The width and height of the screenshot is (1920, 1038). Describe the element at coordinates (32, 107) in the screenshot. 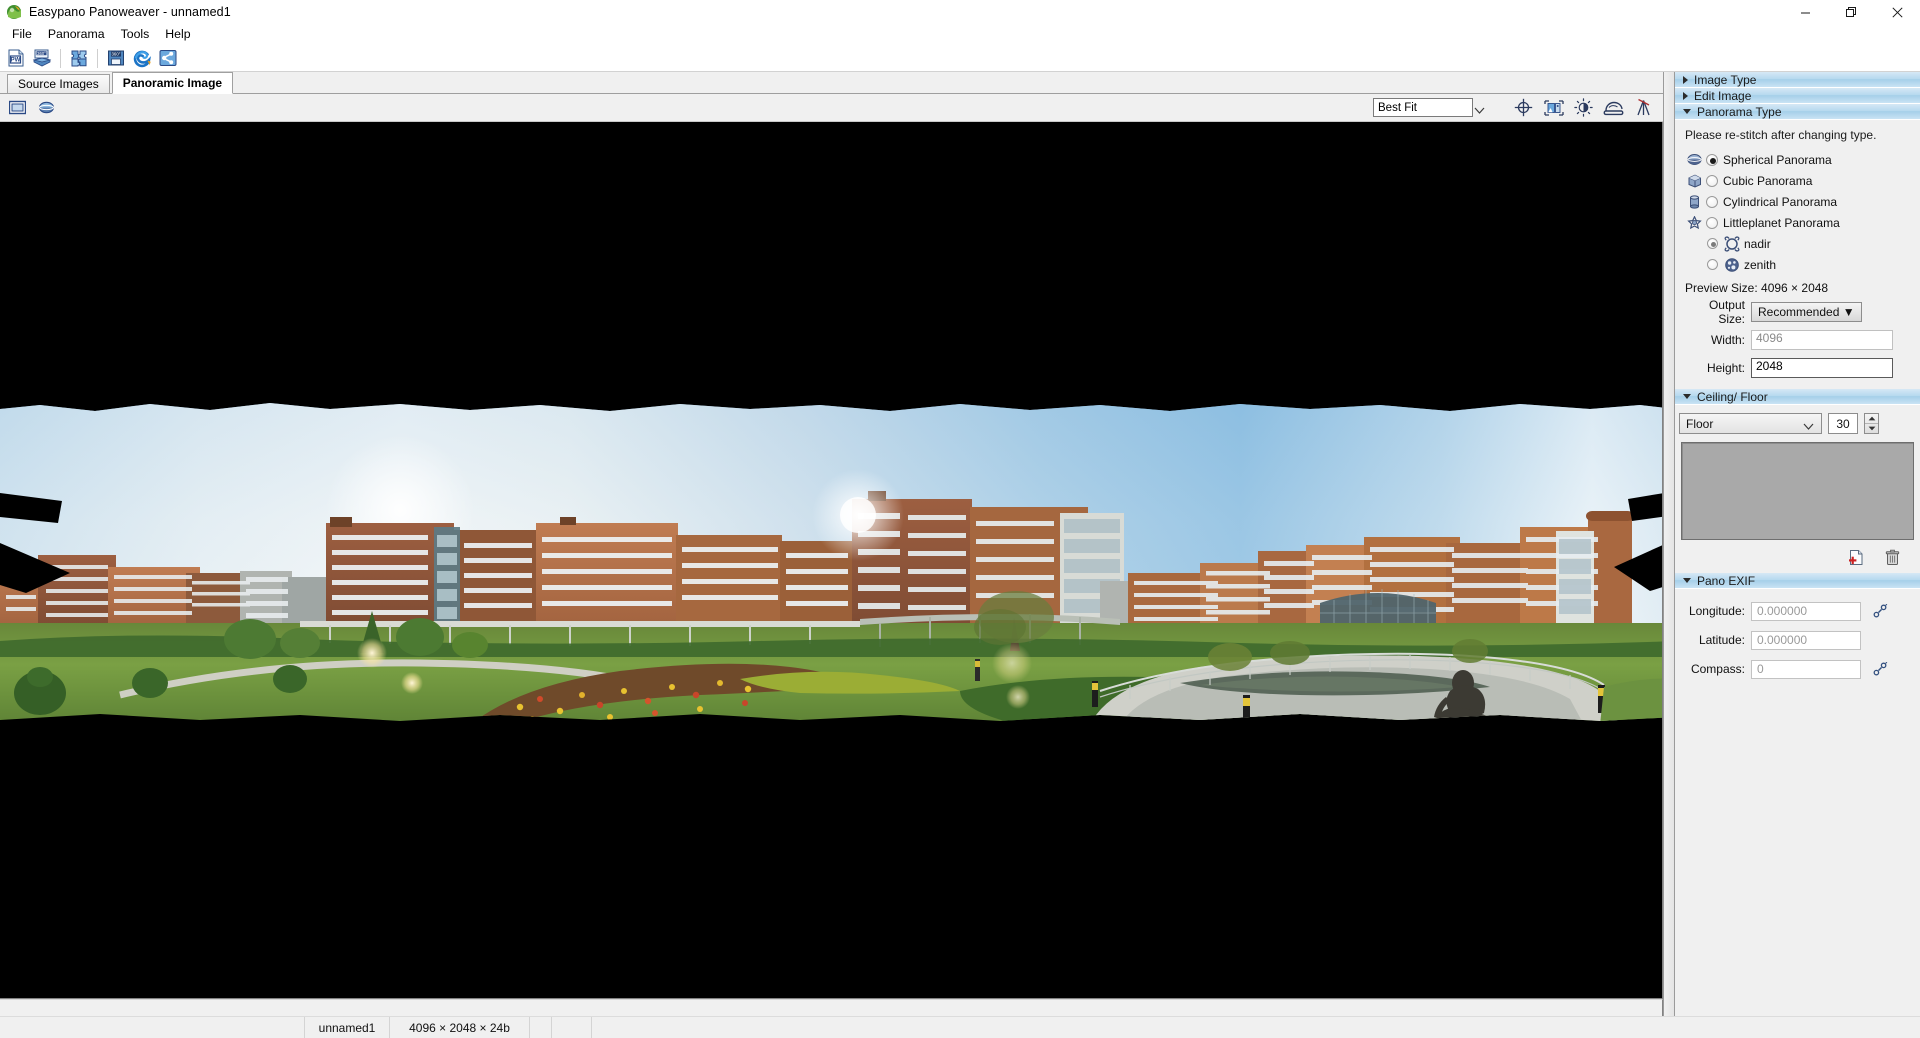

I see `view-mode-group` at that location.